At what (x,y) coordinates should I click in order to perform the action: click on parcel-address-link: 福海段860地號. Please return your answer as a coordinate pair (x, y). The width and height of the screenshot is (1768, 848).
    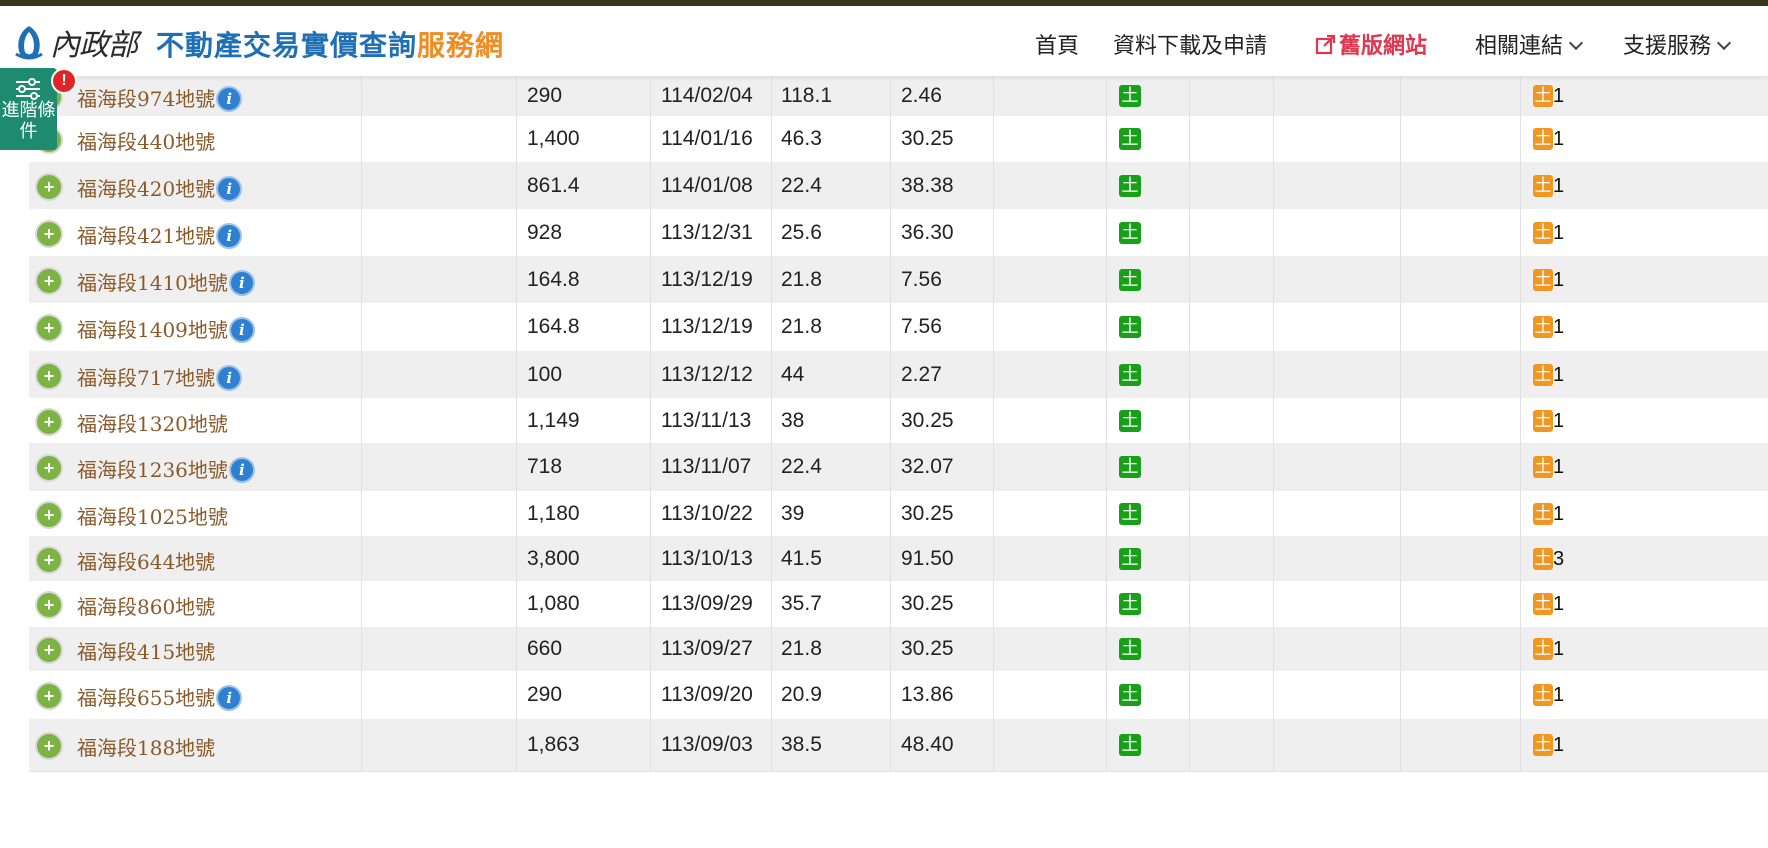
    Looking at the image, I should click on (146, 605).